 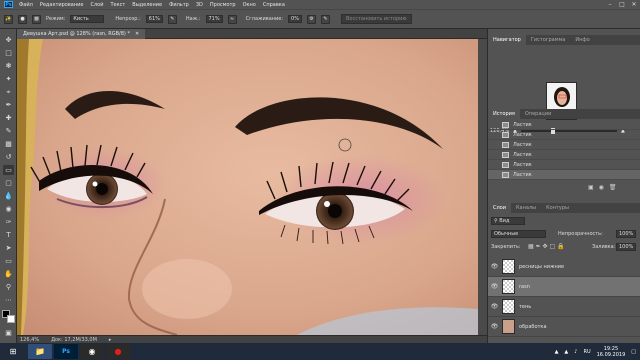 I want to click on restore-history-button: Восстановить историю, so click(x=376, y=19).